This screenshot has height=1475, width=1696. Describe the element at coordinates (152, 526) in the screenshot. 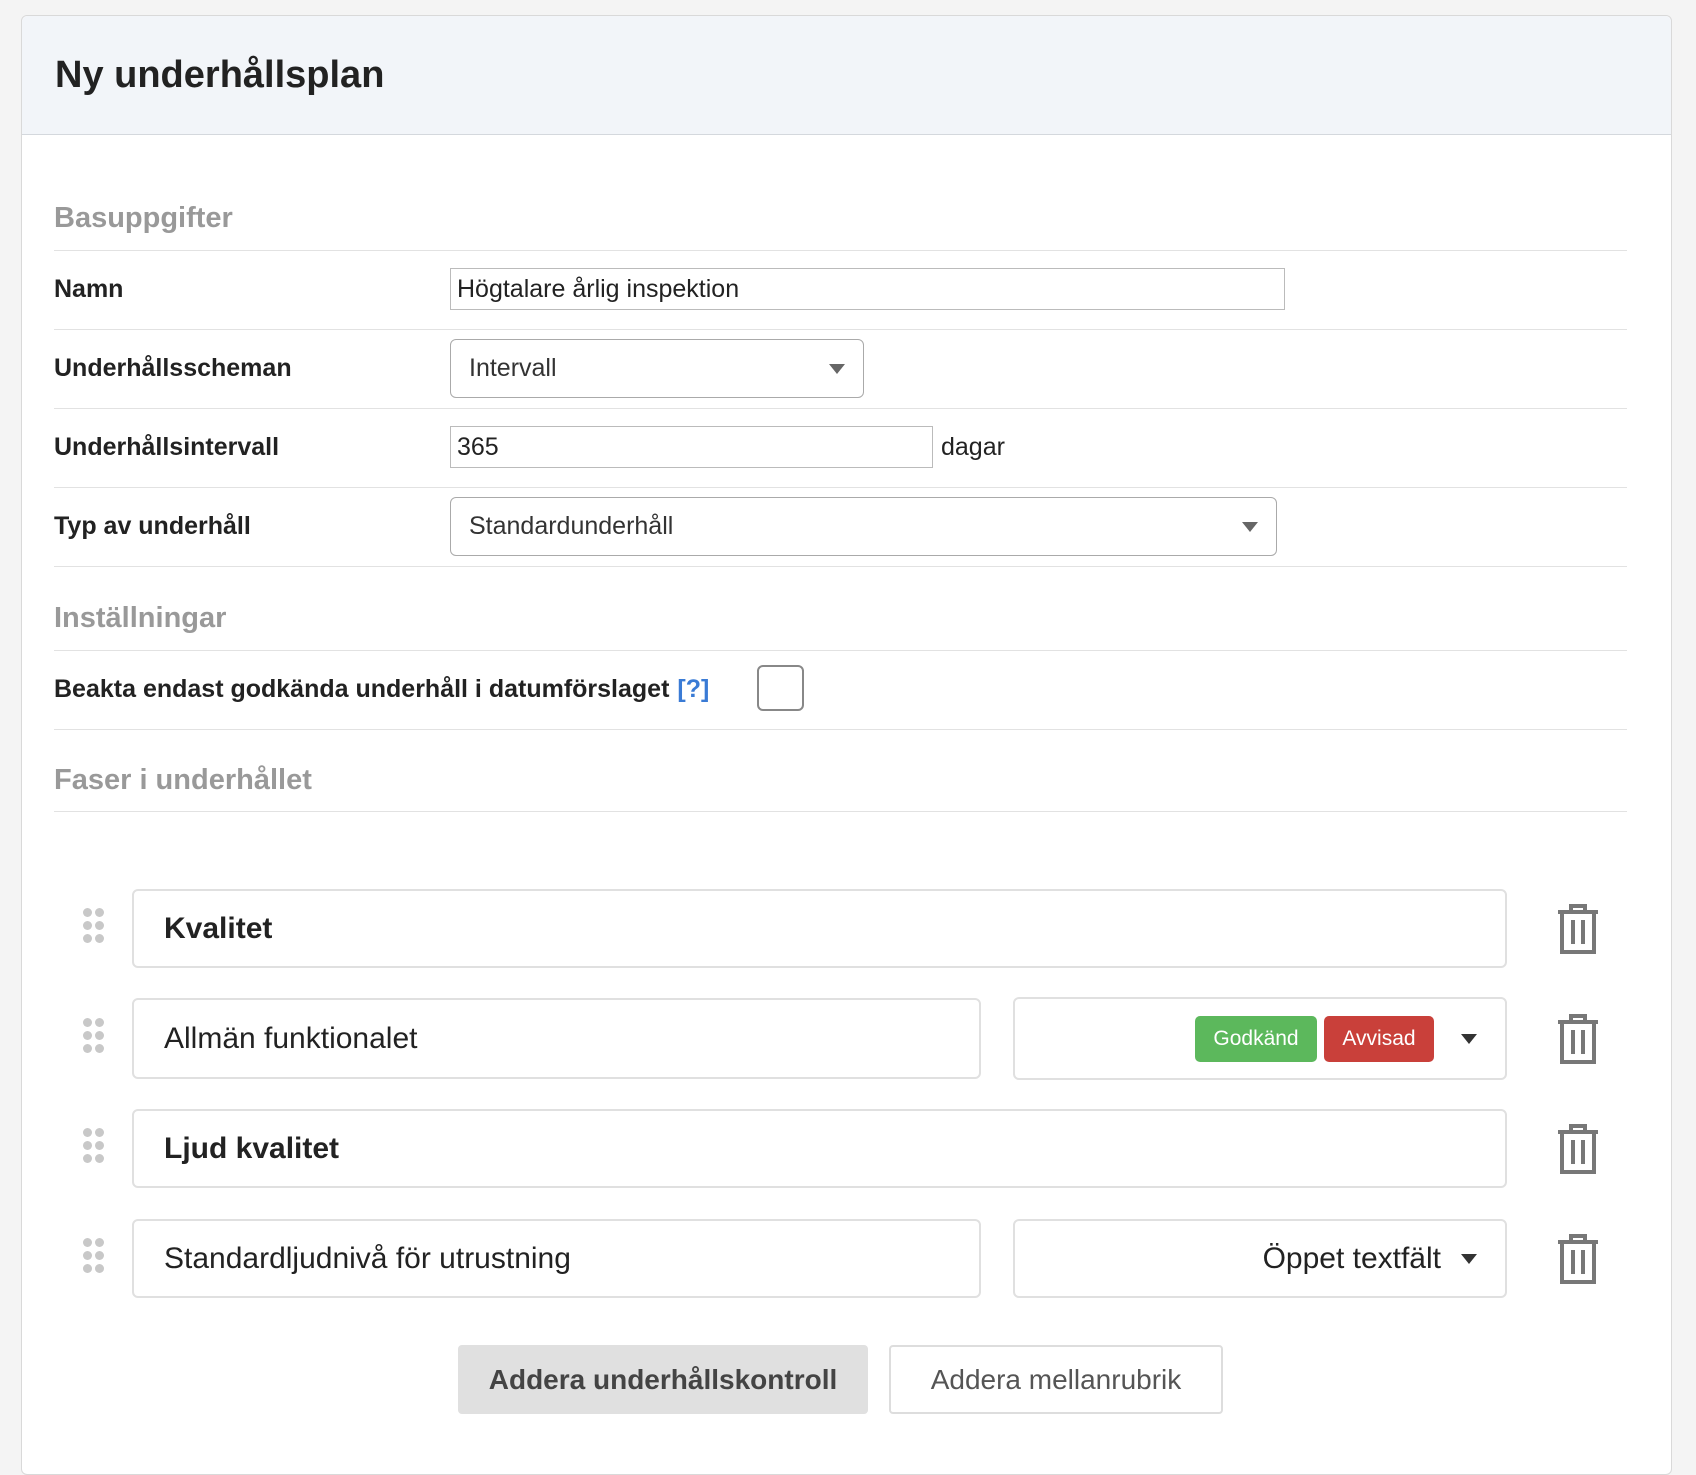

I see `type-label: Typ av underhåll` at that location.